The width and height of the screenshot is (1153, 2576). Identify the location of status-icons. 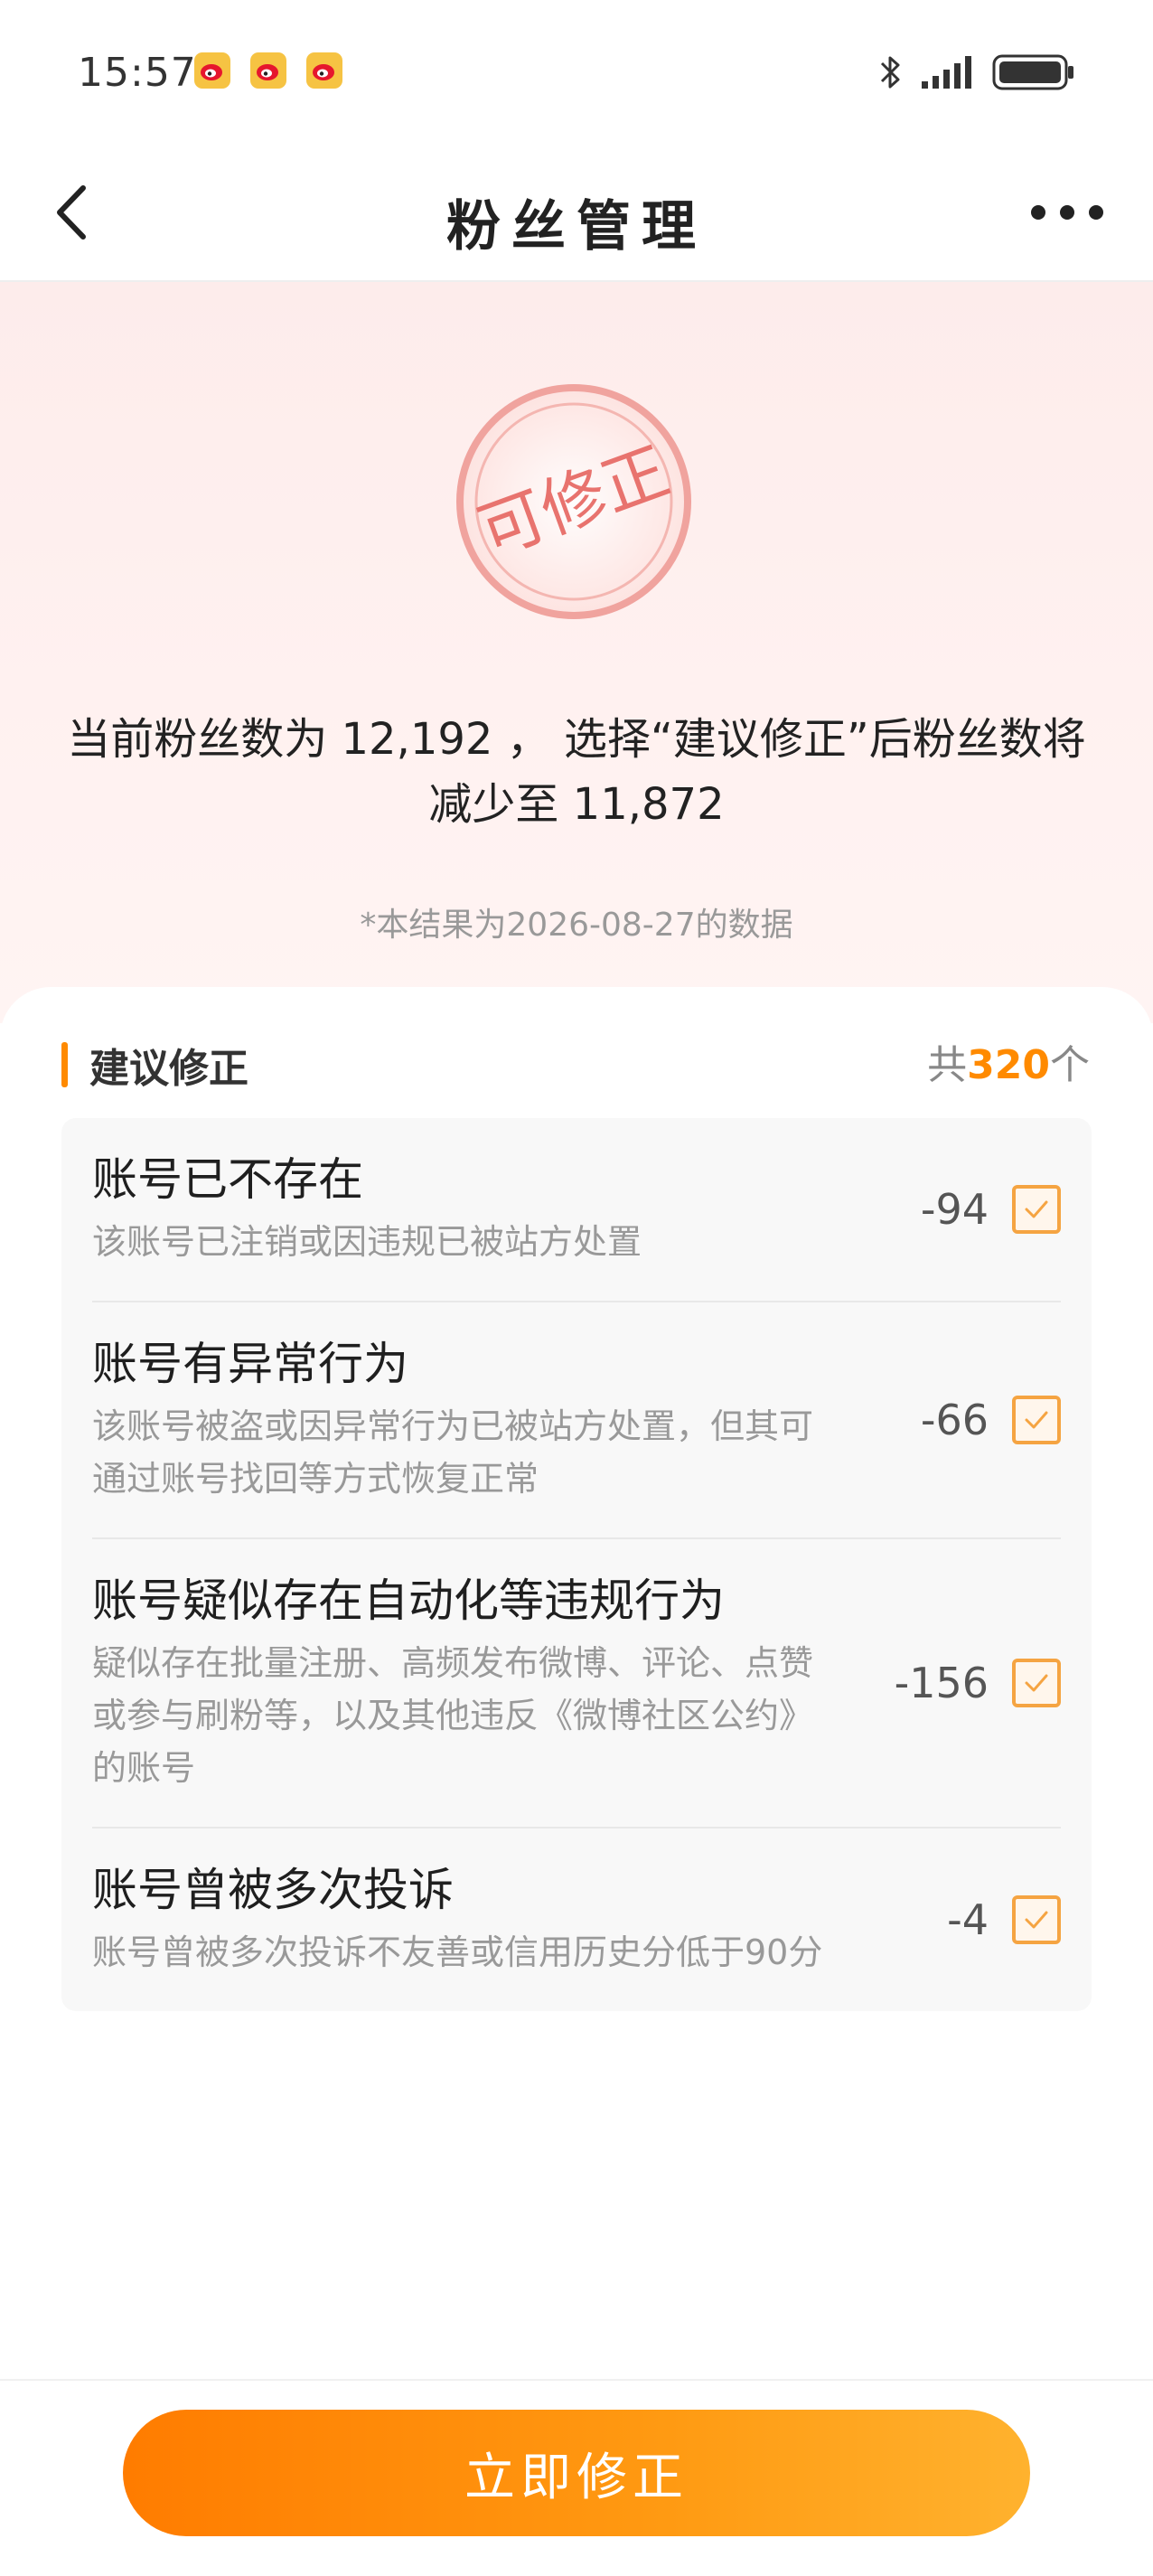
(975, 72).